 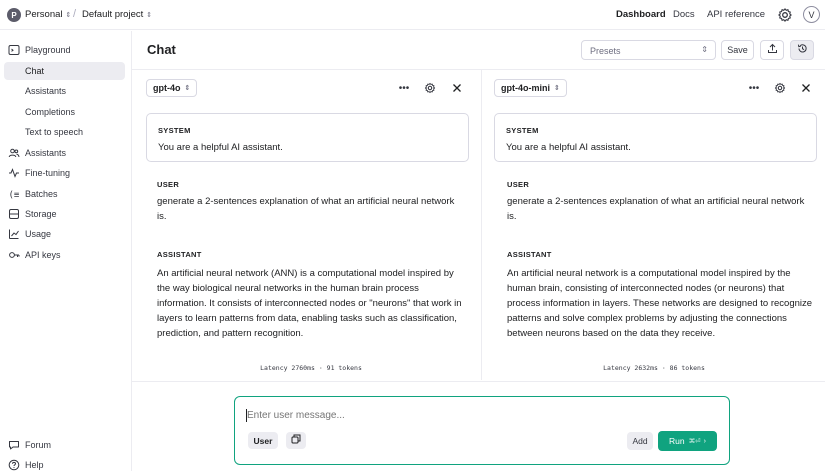 I want to click on storage-icon, so click(x=14, y=214).